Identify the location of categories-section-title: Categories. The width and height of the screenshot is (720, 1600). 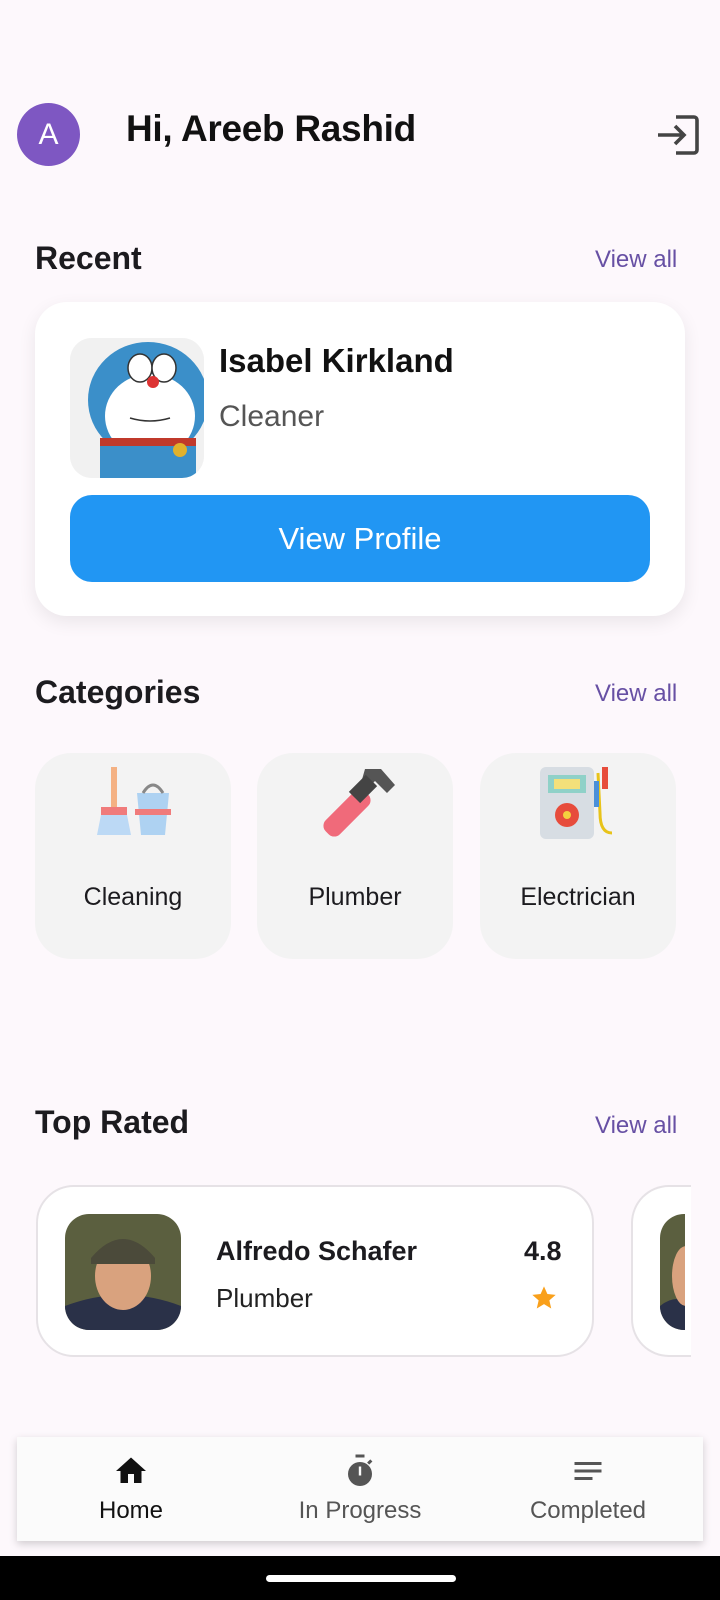
(118, 692).